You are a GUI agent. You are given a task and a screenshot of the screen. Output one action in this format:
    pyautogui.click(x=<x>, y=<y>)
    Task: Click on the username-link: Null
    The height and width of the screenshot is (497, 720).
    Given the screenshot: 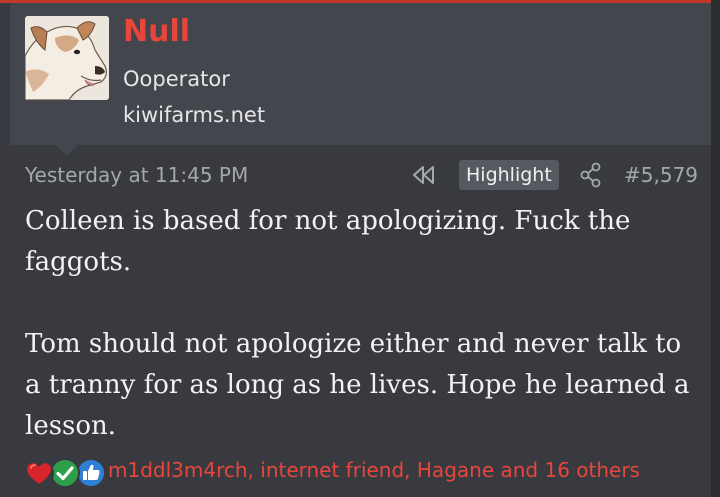 What is the action you would take?
    pyautogui.click(x=156, y=32)
    